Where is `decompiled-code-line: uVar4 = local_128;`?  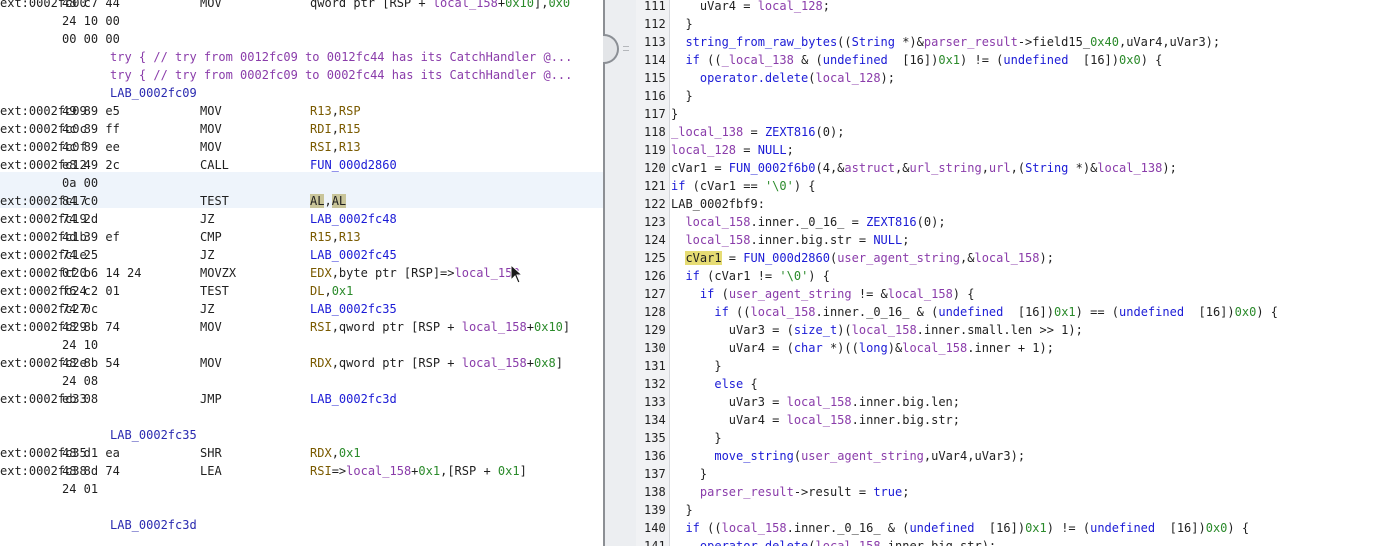
decompiled-code-line: uVar4 = local_128; is located at coordinates (750, 7).